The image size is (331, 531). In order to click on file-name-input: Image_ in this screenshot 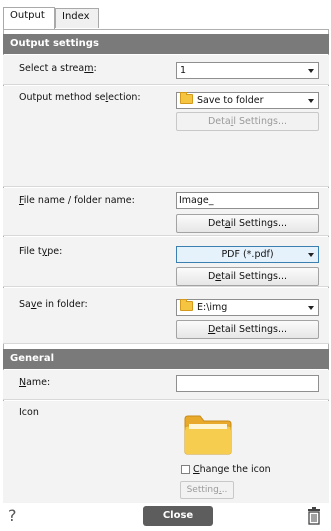, I will do `click(247, 200)`.